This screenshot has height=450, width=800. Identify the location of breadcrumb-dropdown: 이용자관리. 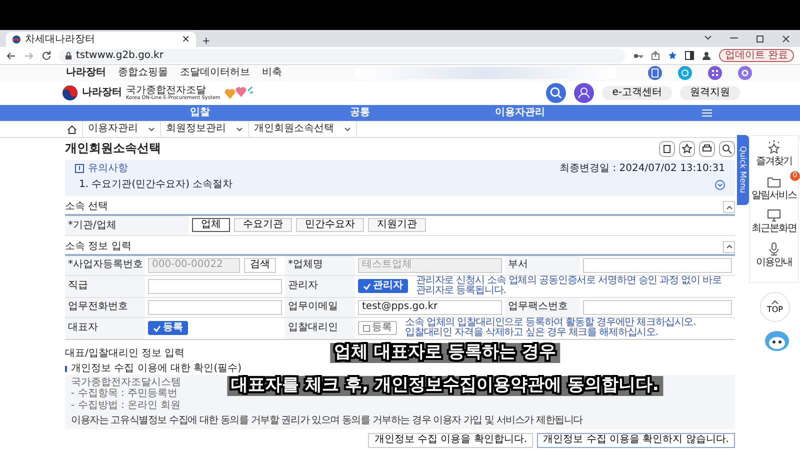
(122, 129).